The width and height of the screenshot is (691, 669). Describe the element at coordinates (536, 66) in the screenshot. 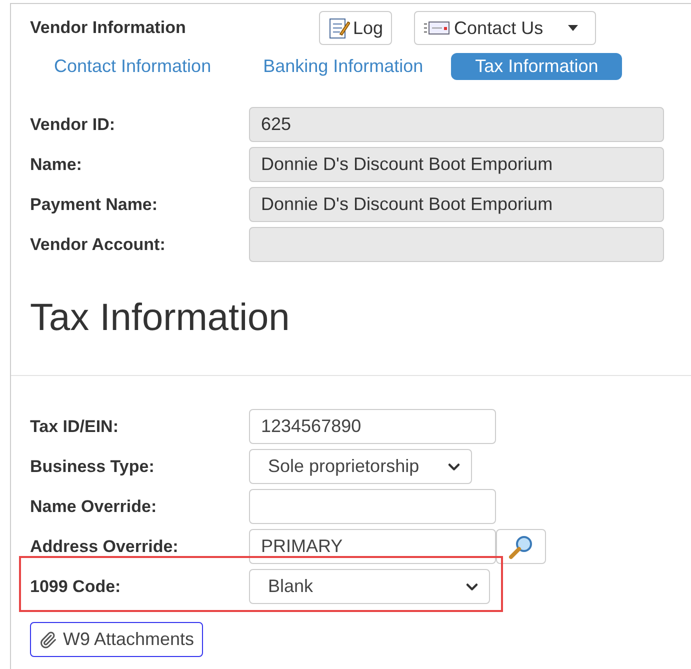

I see `tab: Tax Information` at that location.